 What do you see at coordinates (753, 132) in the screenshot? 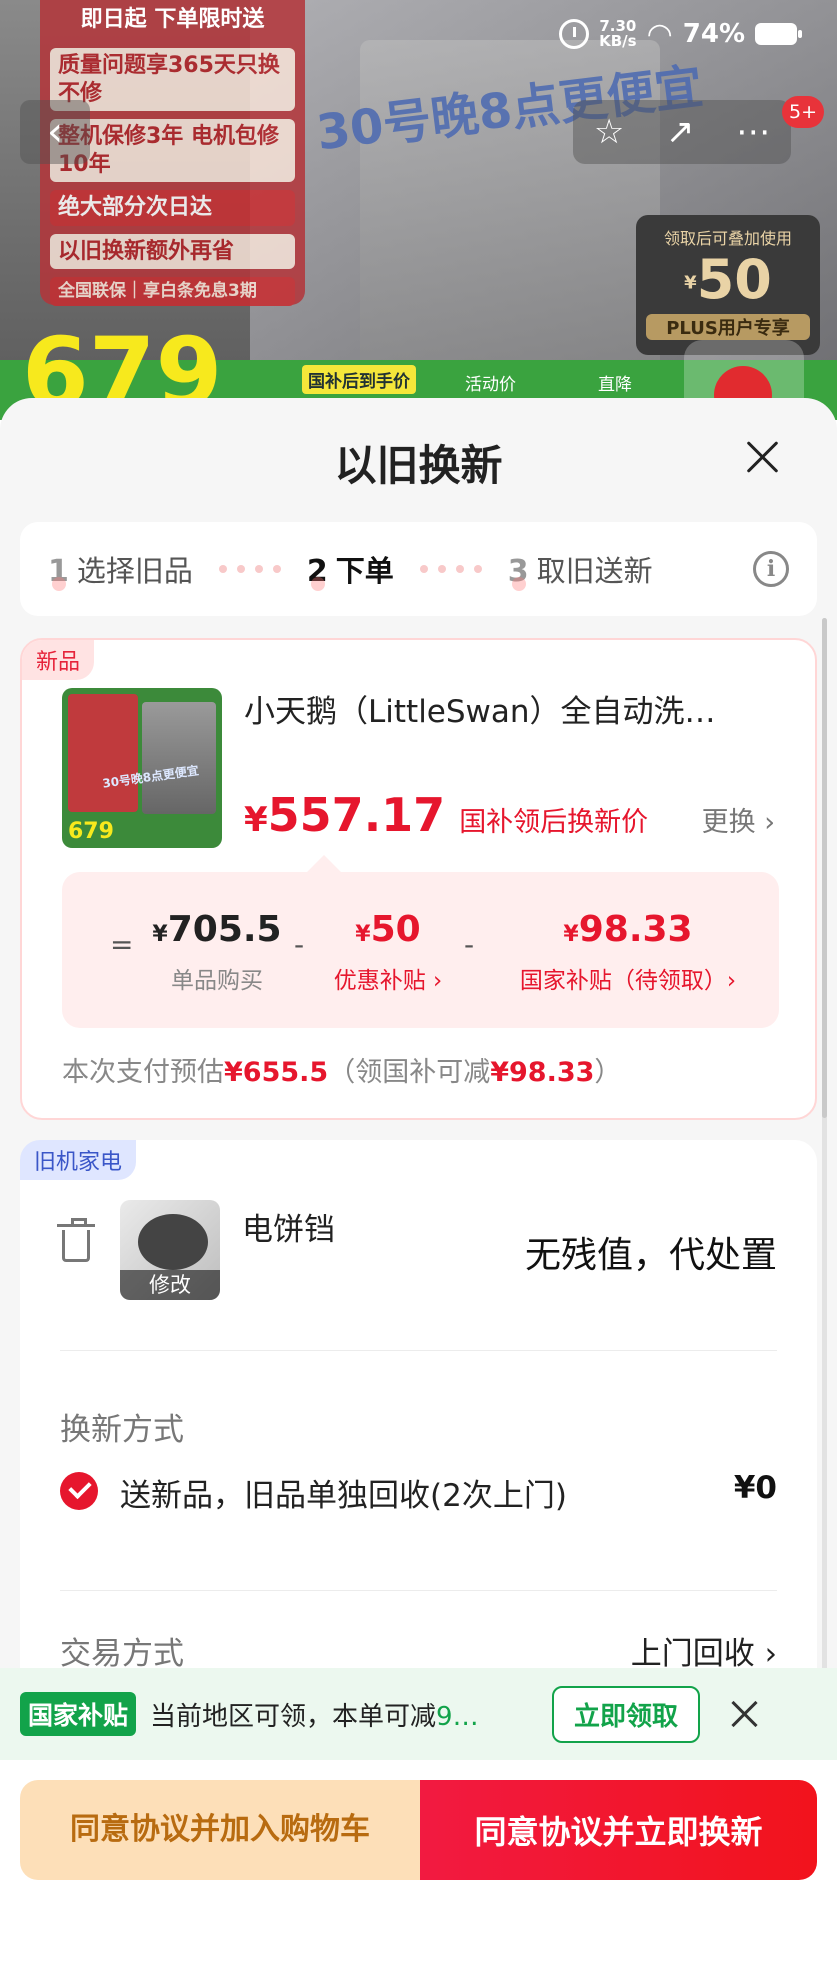
I see `more-icon: ⋯` at bounding box center [753, 132].